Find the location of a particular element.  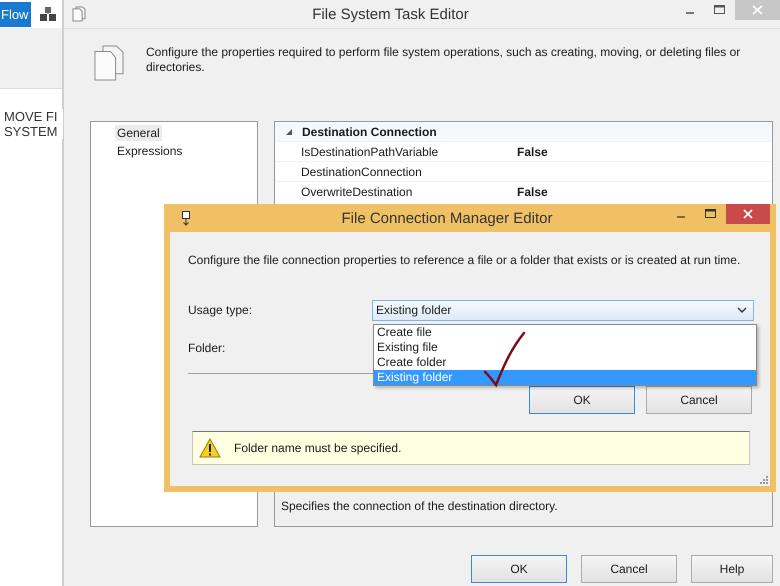

category-label: Destination Connection is located at coordinates (369, 131).